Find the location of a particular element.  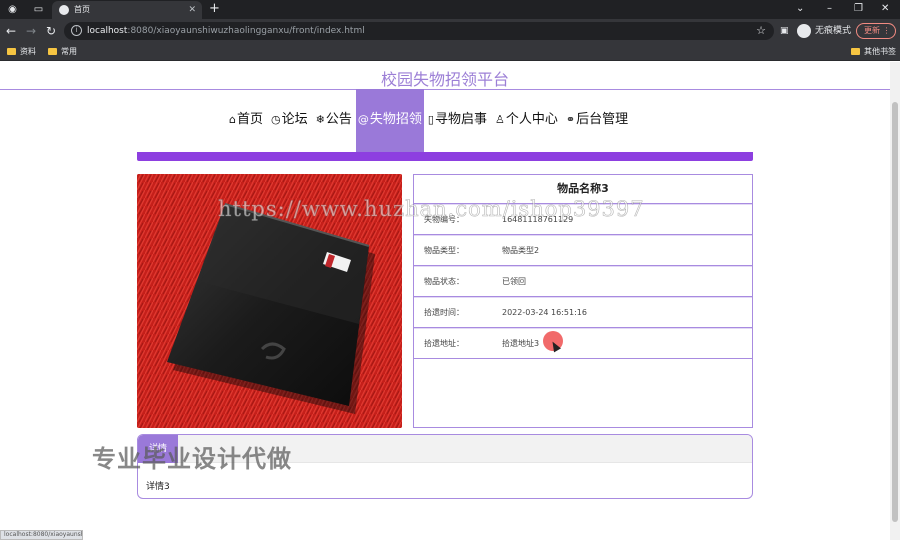

info-row-found-address: 拾遗地址： 拾遗地址3 is located at coordinates (583, 344).